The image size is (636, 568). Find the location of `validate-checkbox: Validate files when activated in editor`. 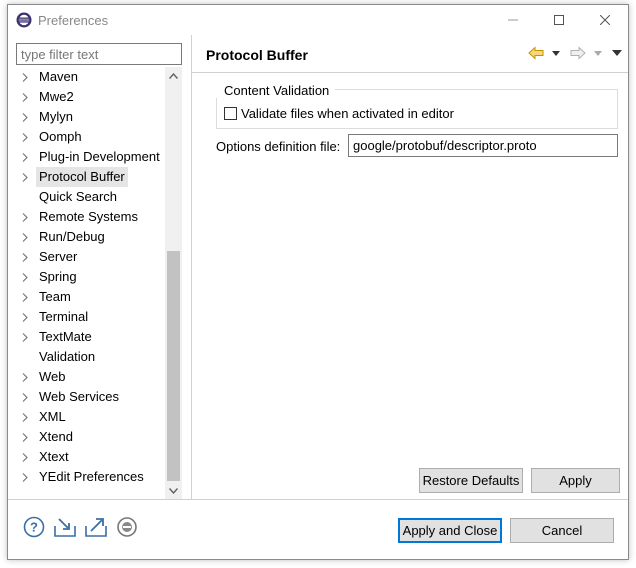

validate-checkbox: Validate files when activated in editor is located at coordinates (339, 113).